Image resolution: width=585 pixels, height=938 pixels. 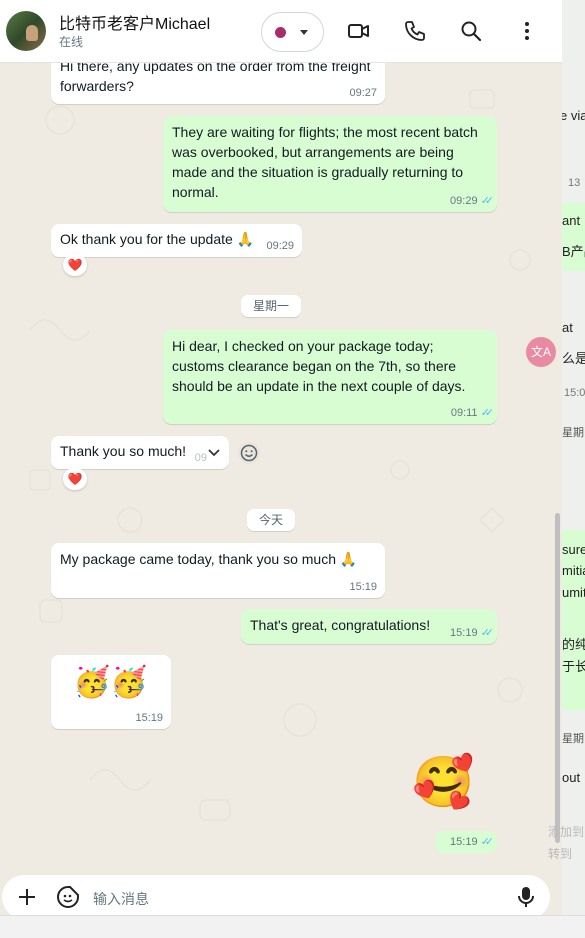 I want to click on message-time: 09, so click(x=200, y=458).